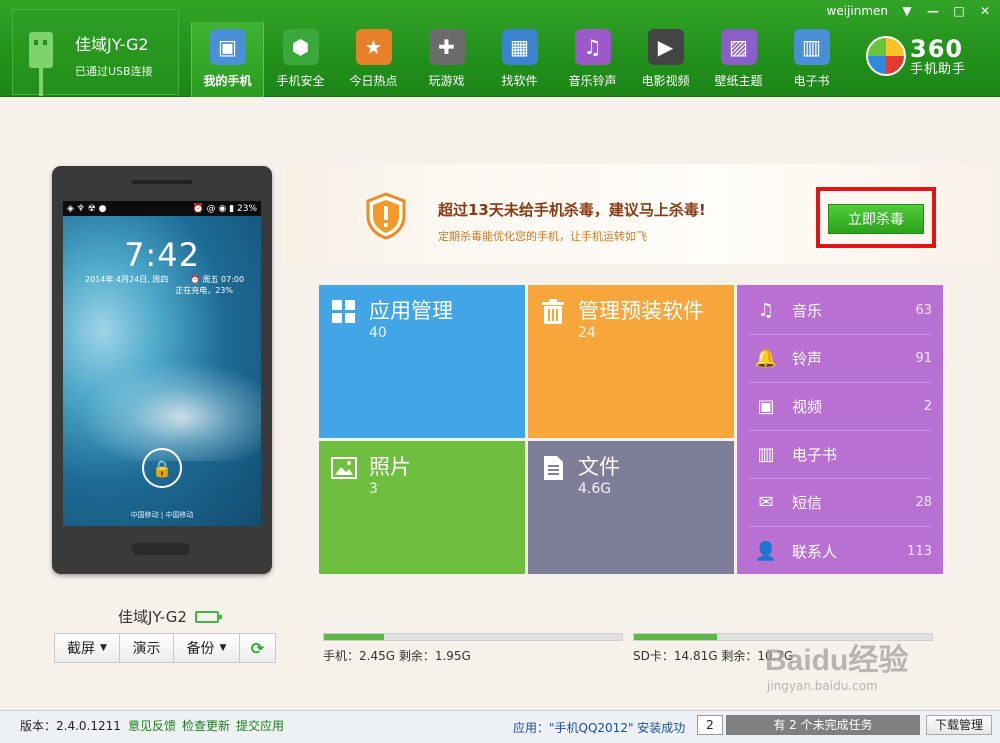 The width and height of the screenshot is (1000, 743). I want to click on tile-count: 4.6G, so click(595, 489).